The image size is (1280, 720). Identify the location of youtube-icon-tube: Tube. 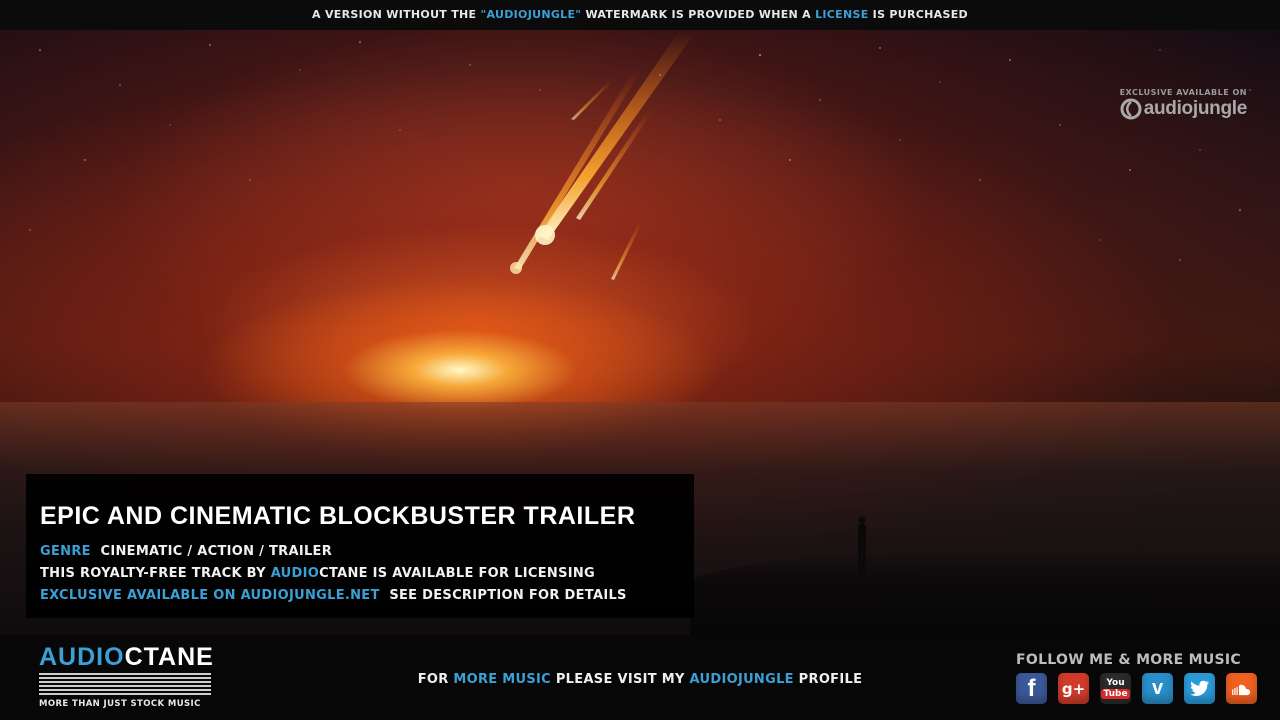
(1115, 694).